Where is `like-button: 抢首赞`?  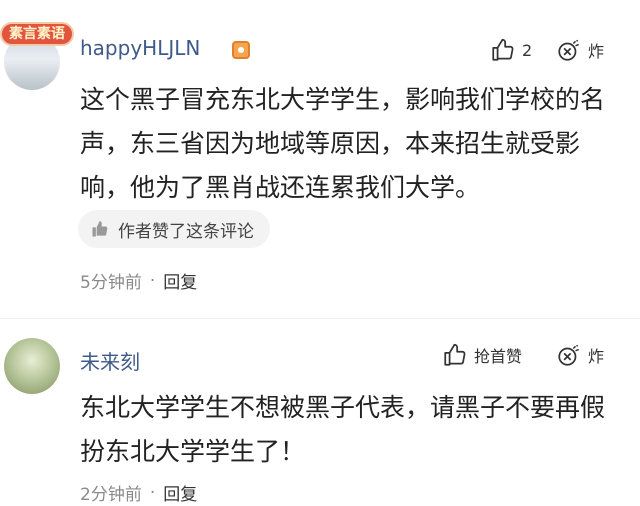 like-button: 抢首赞 is located at coordinates (482, 355).